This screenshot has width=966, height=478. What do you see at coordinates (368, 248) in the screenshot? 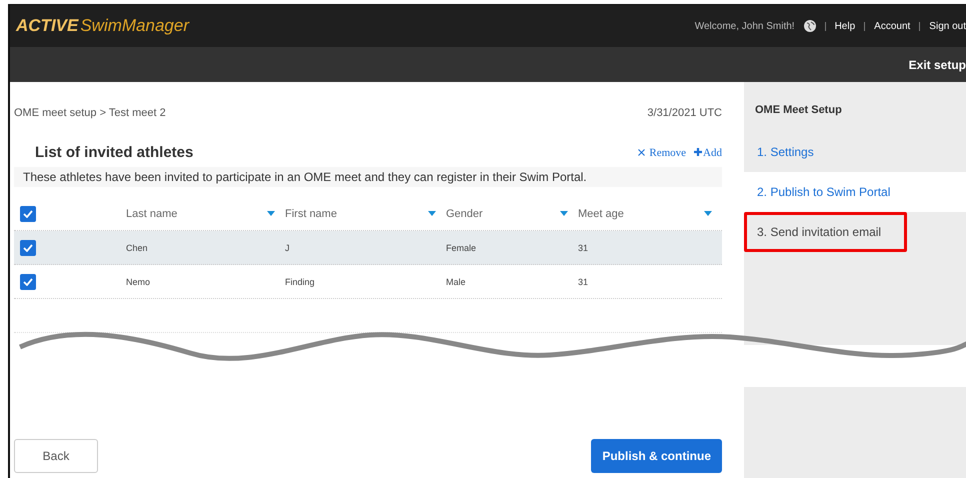
I see `table-row: Chen J Female 31` at bounding box center [368, 248].